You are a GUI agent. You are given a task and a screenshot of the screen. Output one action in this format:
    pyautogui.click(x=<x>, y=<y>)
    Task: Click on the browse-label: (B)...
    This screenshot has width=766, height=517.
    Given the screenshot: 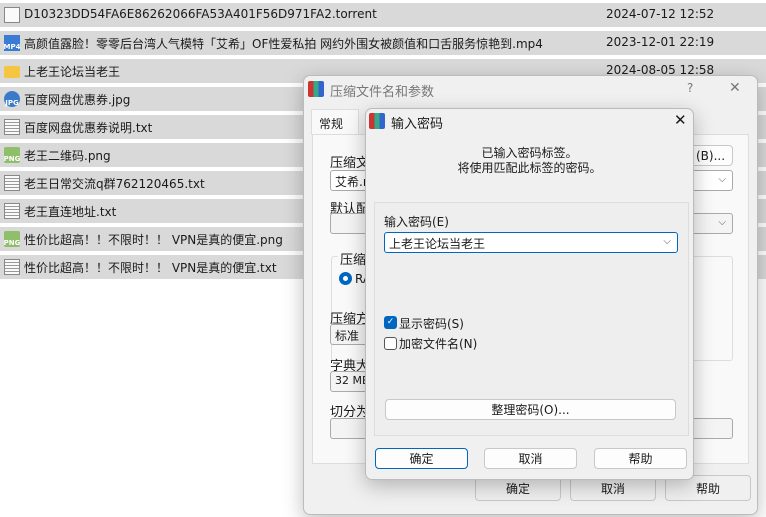 What is the action you would take?
    pyautogui.click(x=710, y=155)
    